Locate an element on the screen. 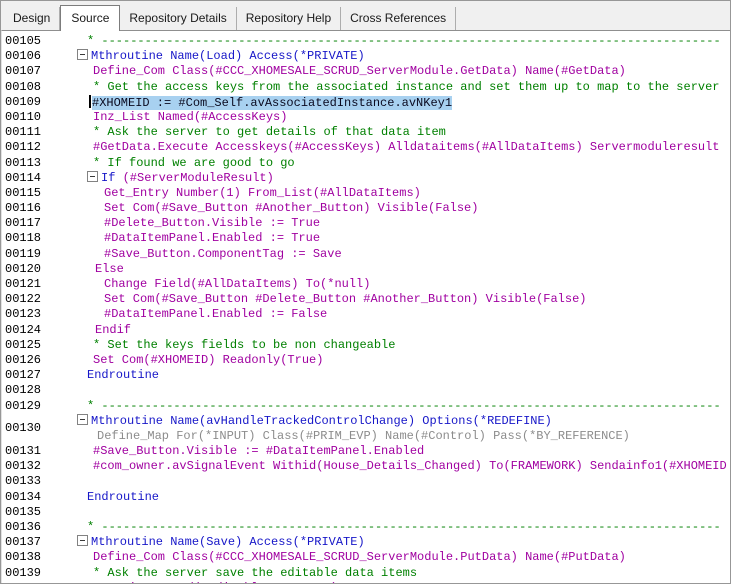  line-number: 00136 is located at coordinates (23, 527).